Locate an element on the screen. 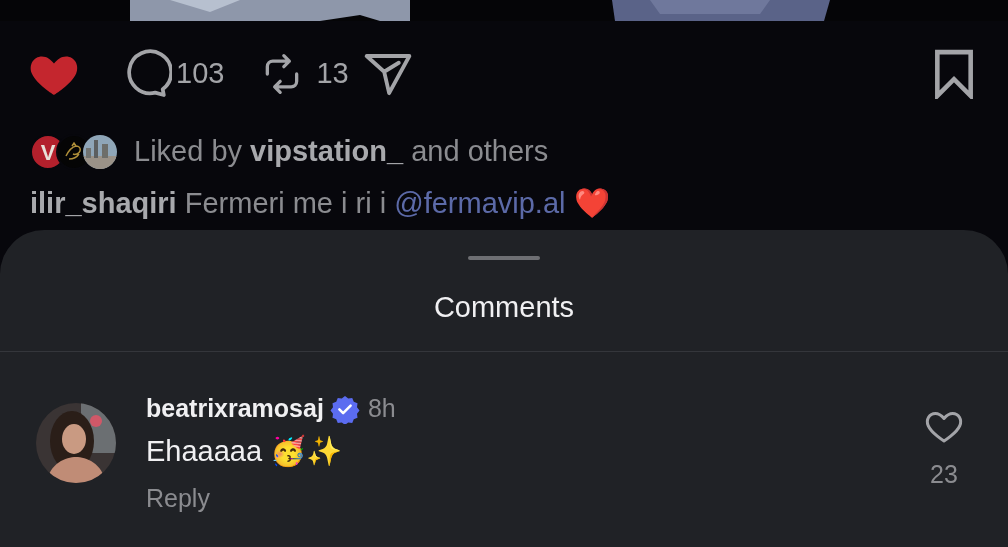  post-caption: ilir_shaqiri Fermeri me i ri i @fermavip.al ❤ is located at coordinates (320, 203).